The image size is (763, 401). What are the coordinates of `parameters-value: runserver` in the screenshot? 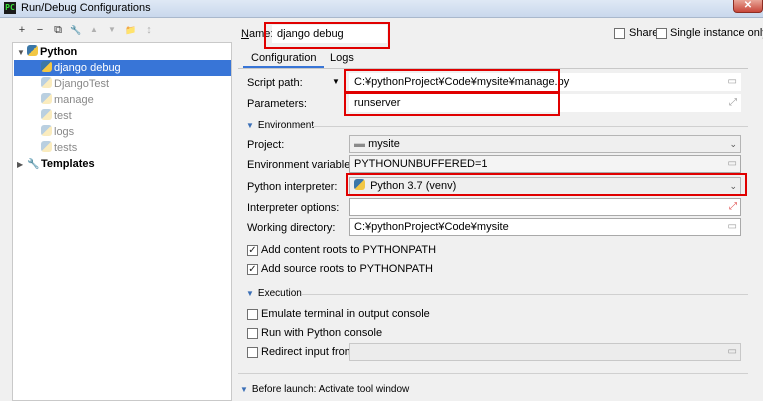 It's located at (377, 103).